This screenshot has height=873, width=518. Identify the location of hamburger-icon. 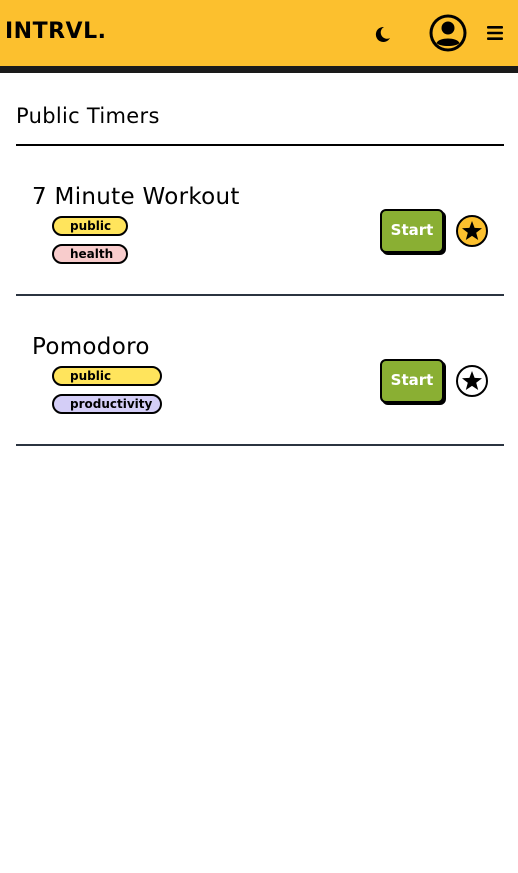
(496, 33).